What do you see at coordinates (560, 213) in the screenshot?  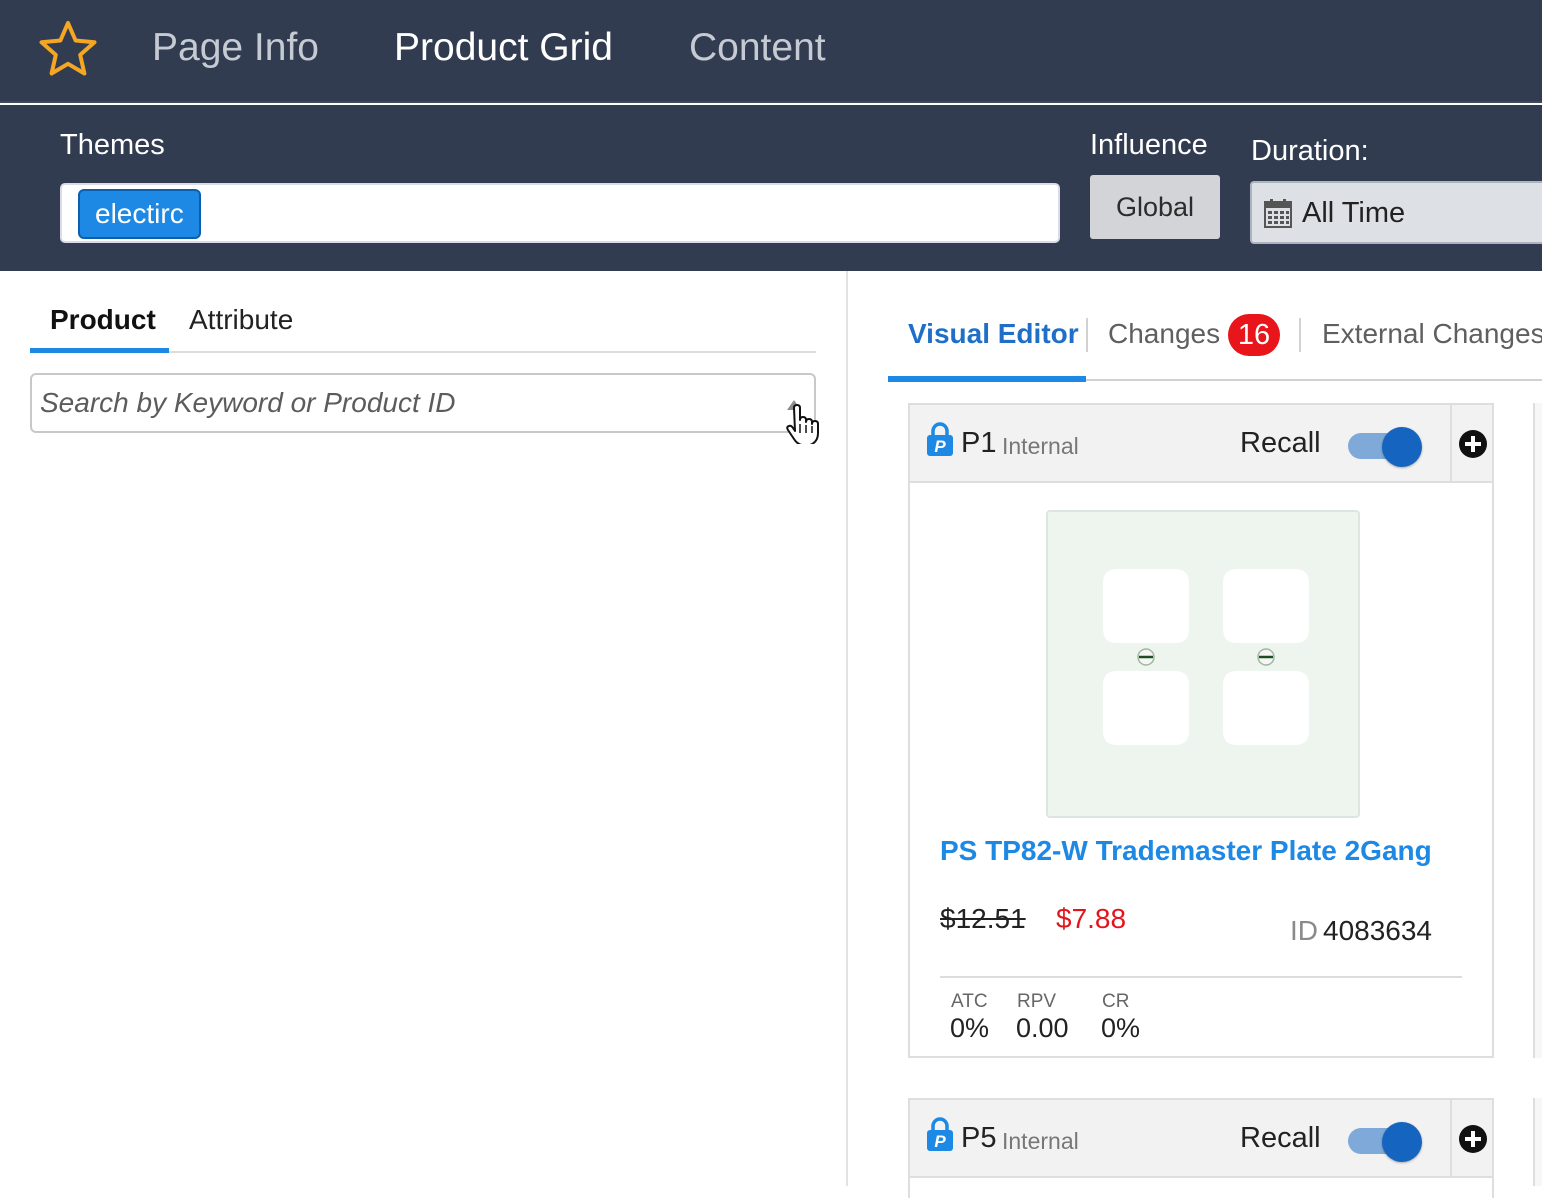 I see `themes-input: electirc` at bounding box center [560, 213].